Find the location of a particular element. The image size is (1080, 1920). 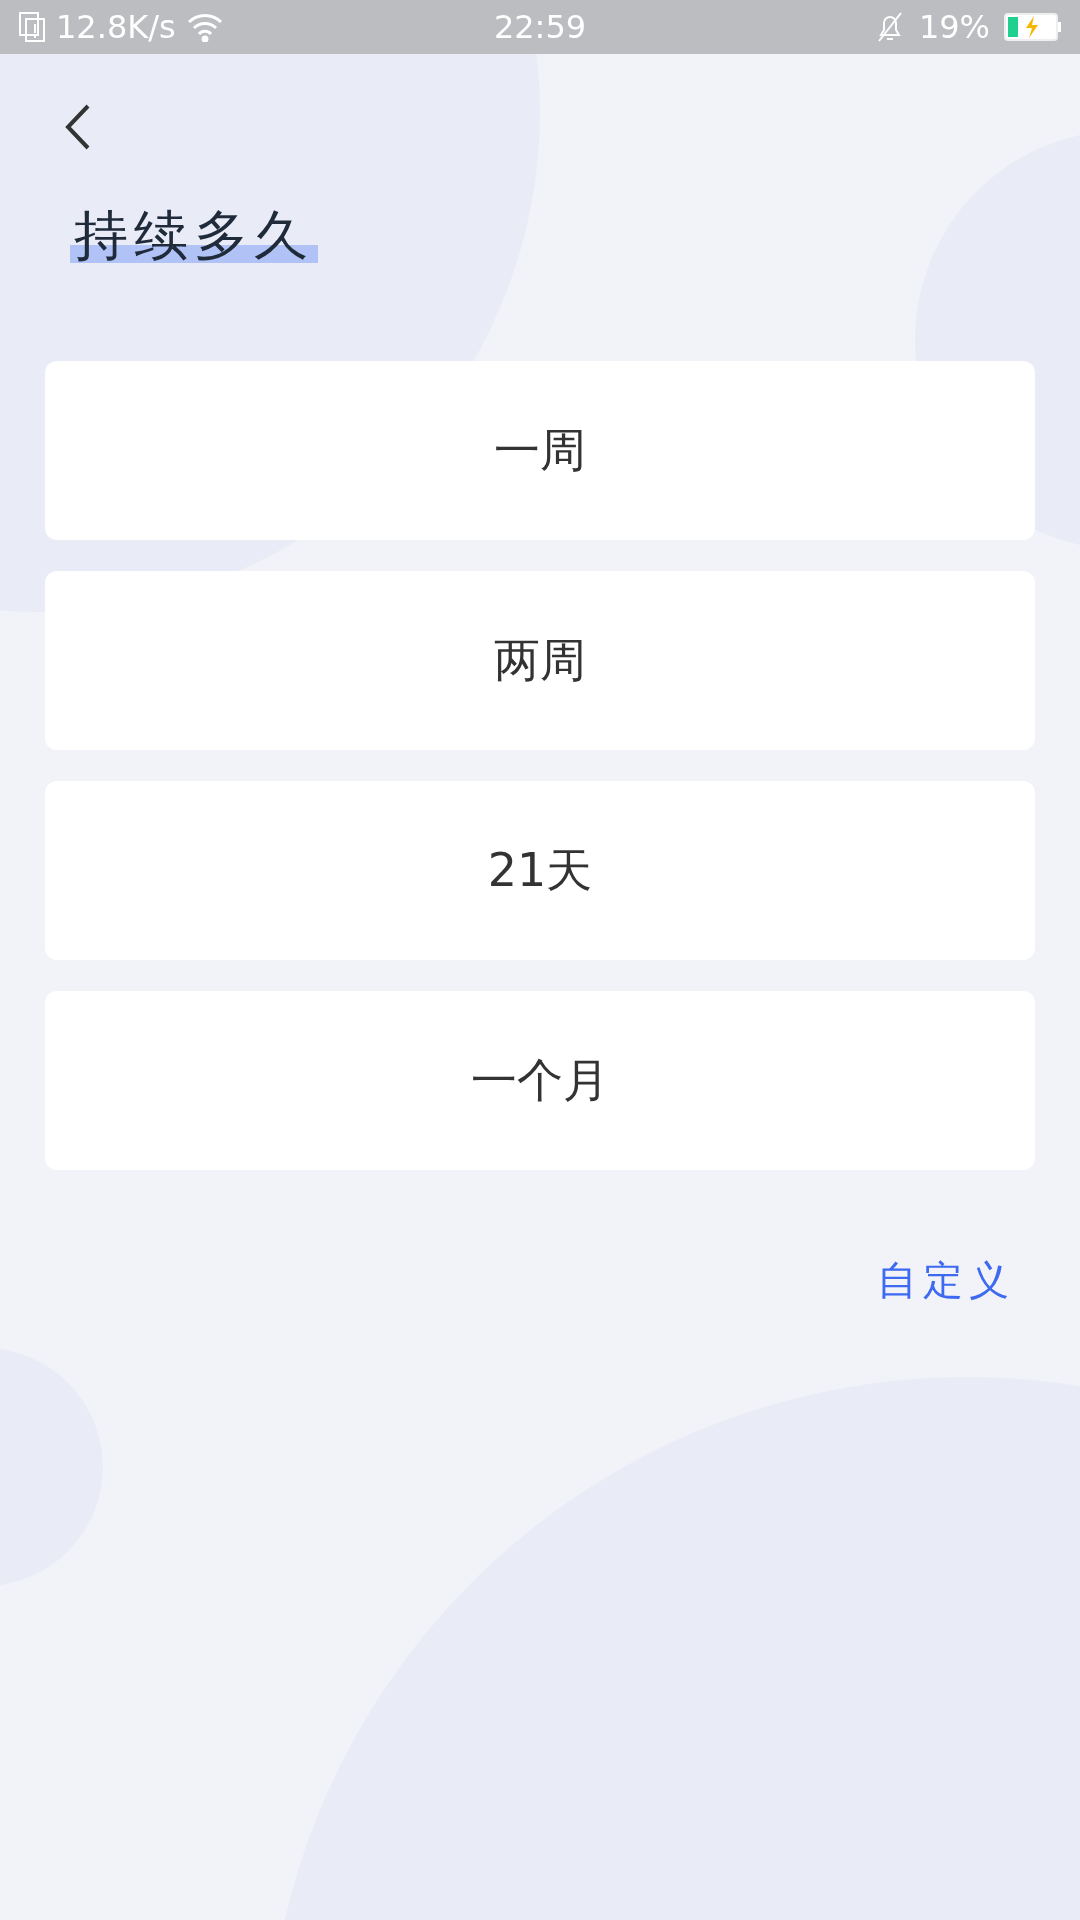

battery-percent: 19% is located at coordinates (954, 27).